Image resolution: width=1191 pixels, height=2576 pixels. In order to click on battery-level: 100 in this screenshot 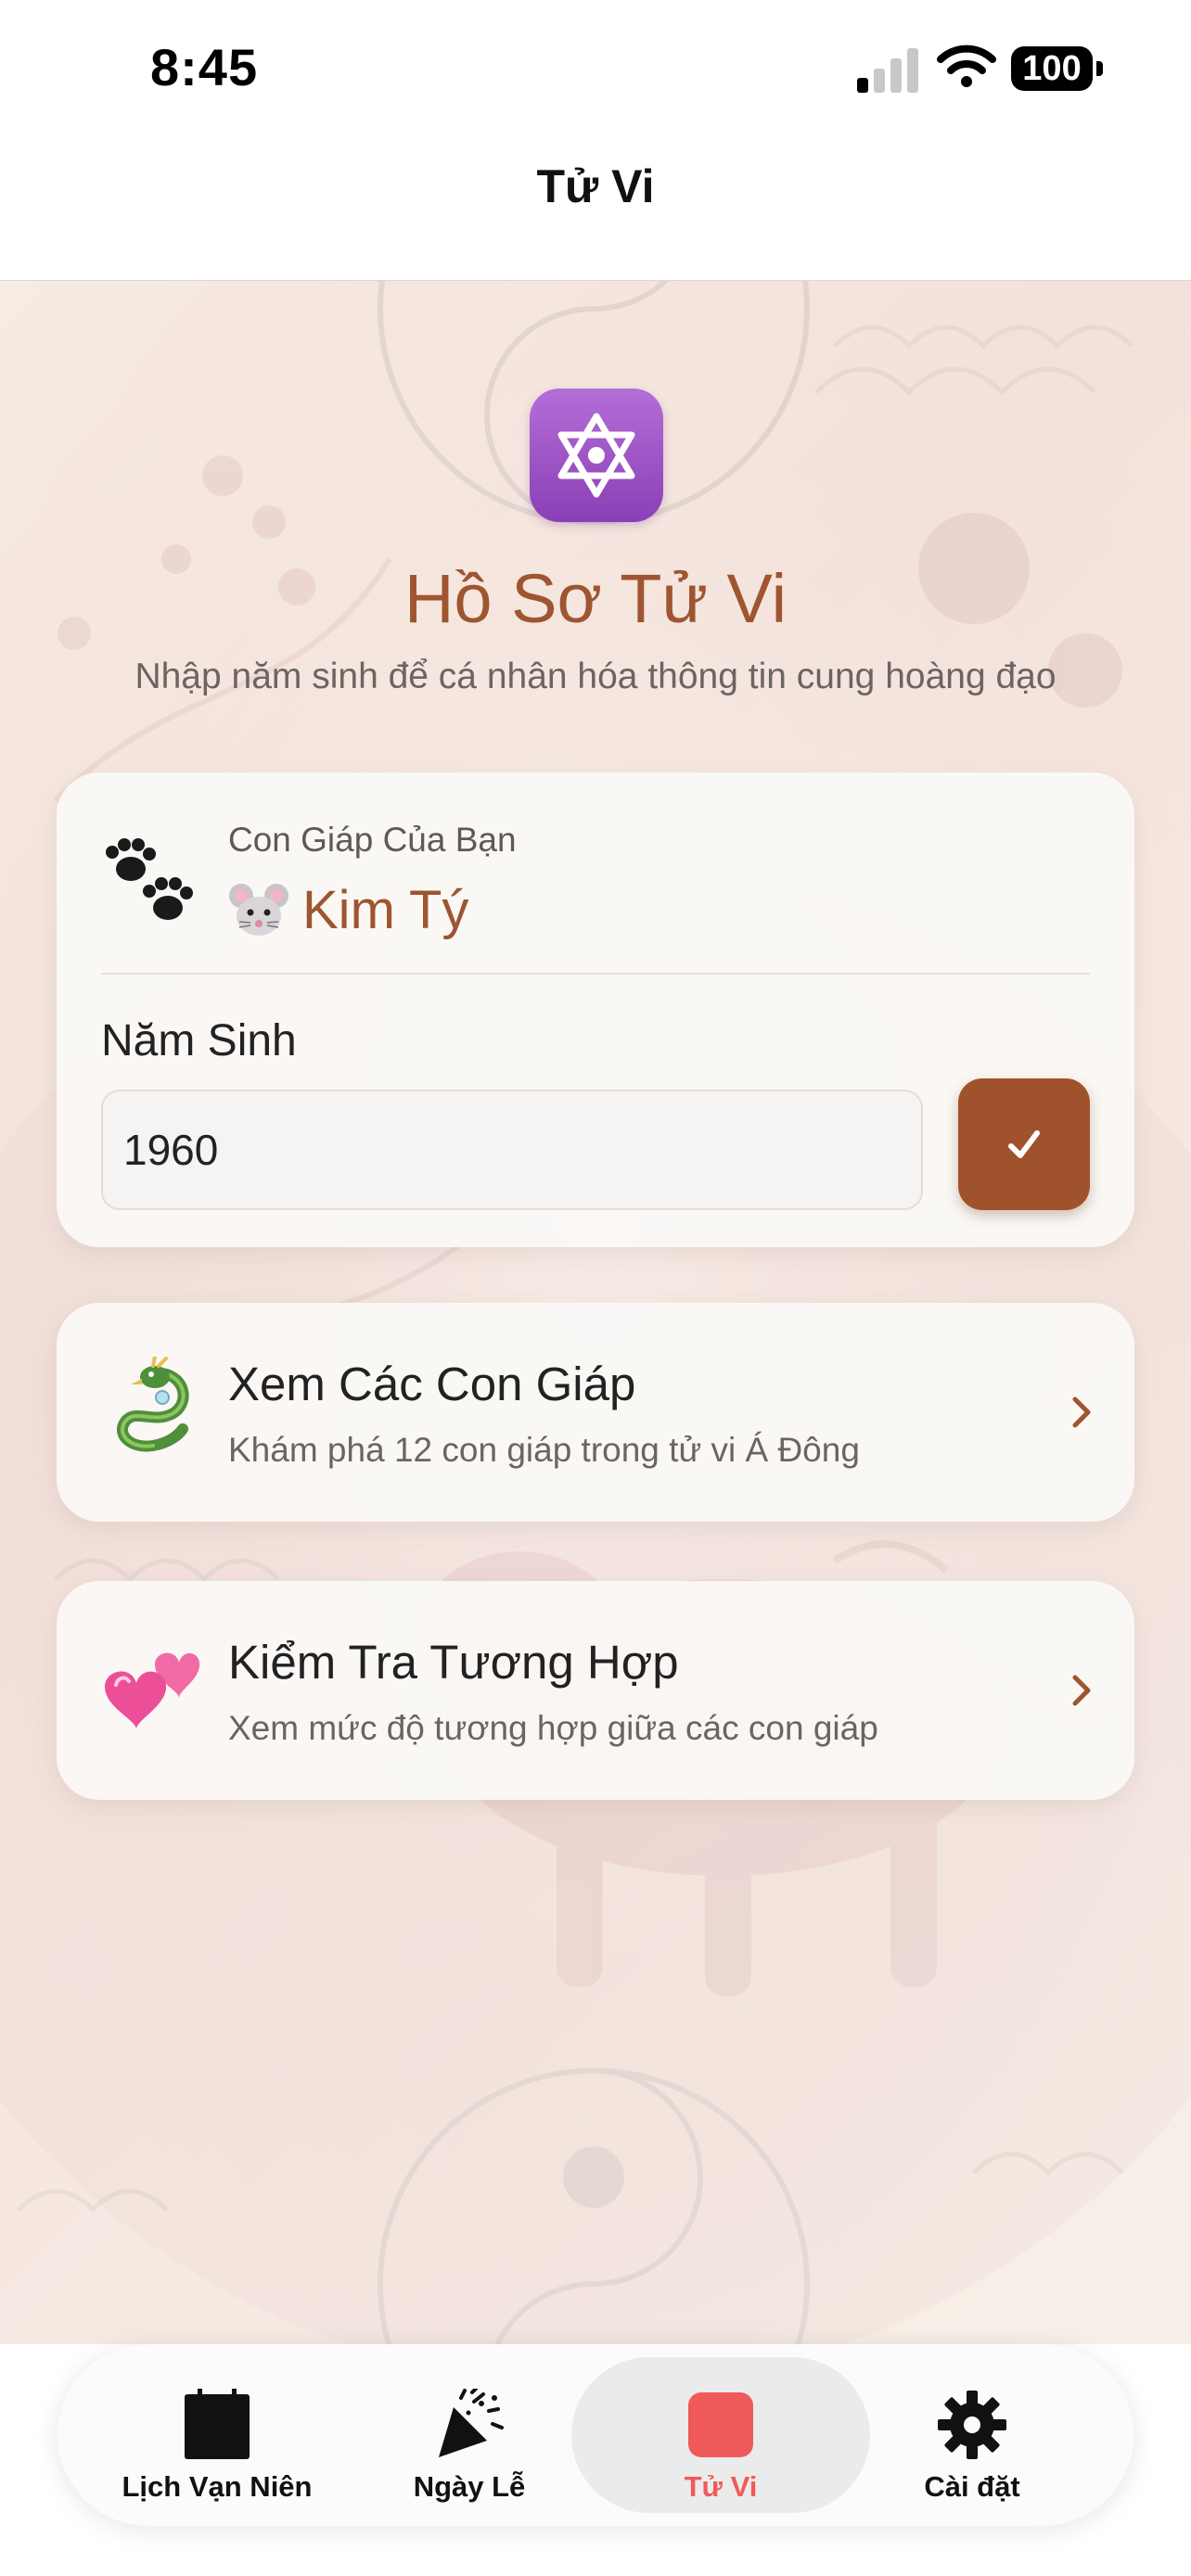, I will do `click(1052, 68)`.